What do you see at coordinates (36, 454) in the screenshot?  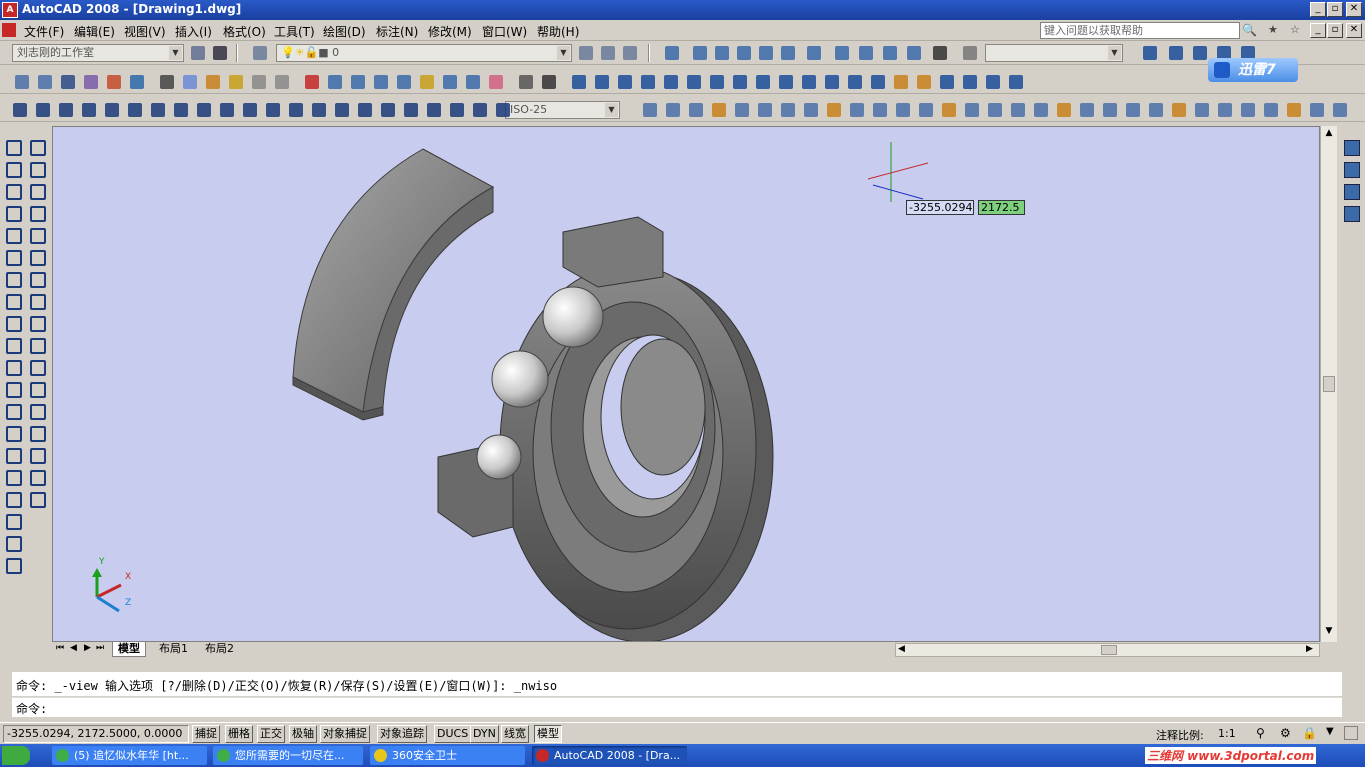 I see `modify-tool-14-icon` at bounding box center [36, 454].